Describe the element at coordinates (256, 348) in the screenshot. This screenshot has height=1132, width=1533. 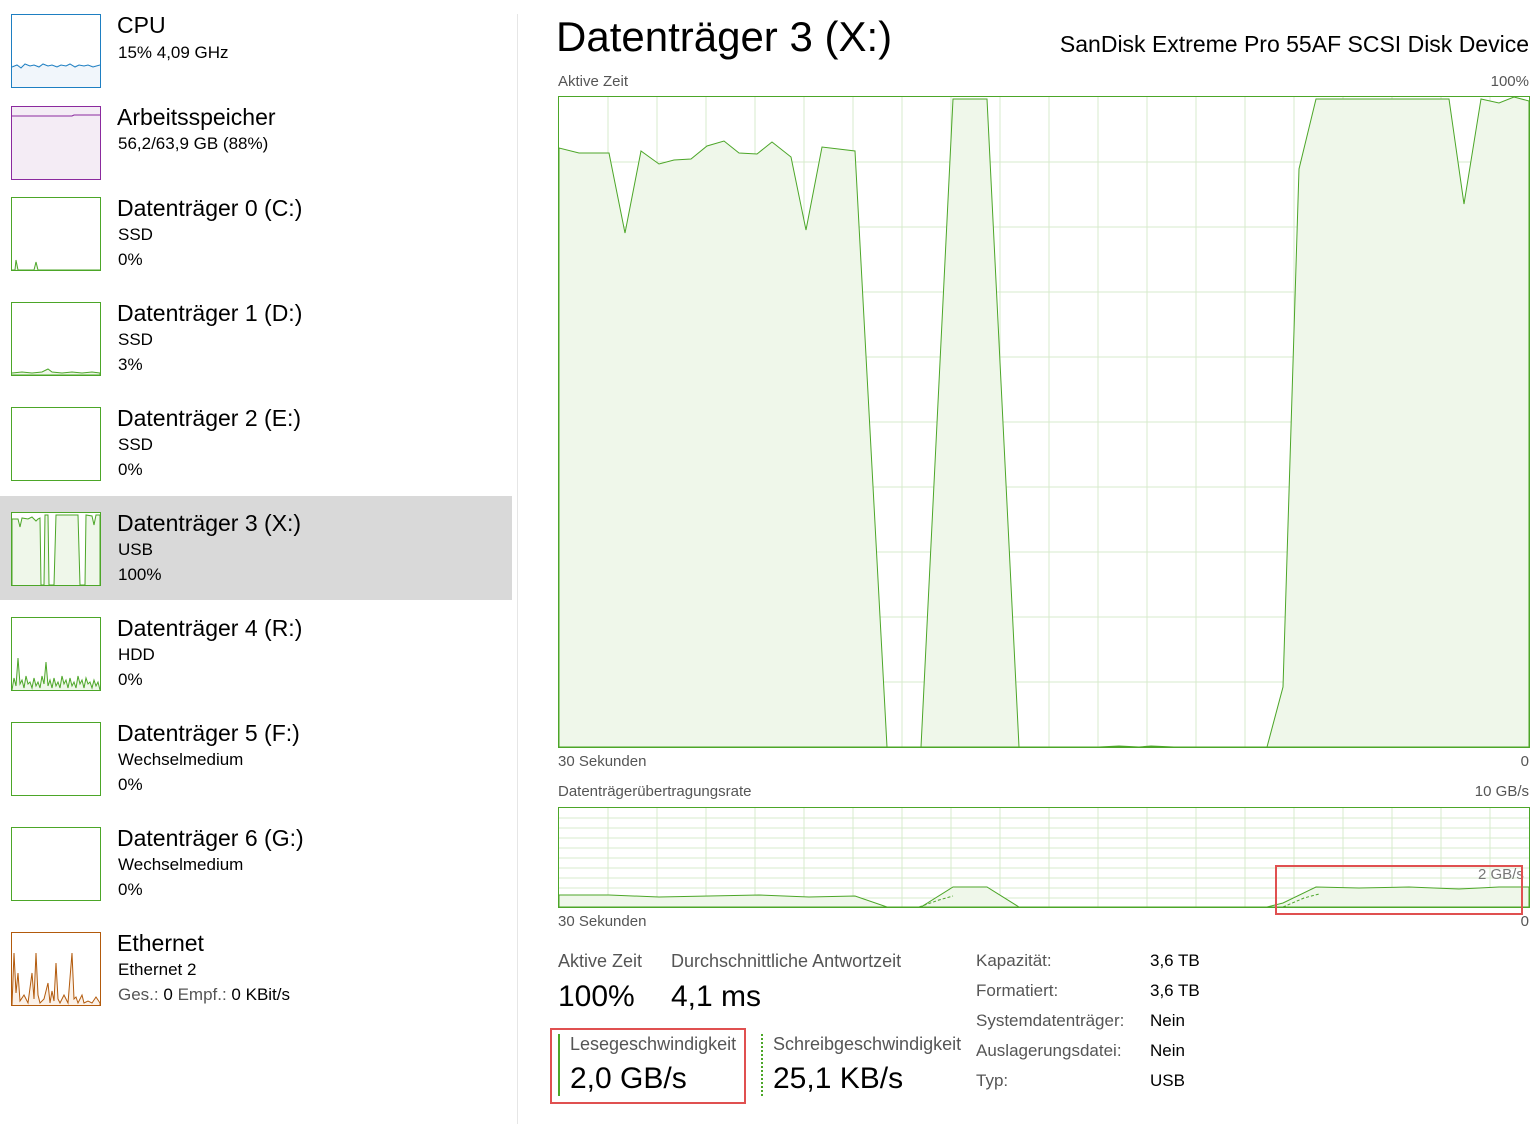
I see `sidebar-item-disk-1: Datenträger 1 (D:) SSD 3%` at that location.